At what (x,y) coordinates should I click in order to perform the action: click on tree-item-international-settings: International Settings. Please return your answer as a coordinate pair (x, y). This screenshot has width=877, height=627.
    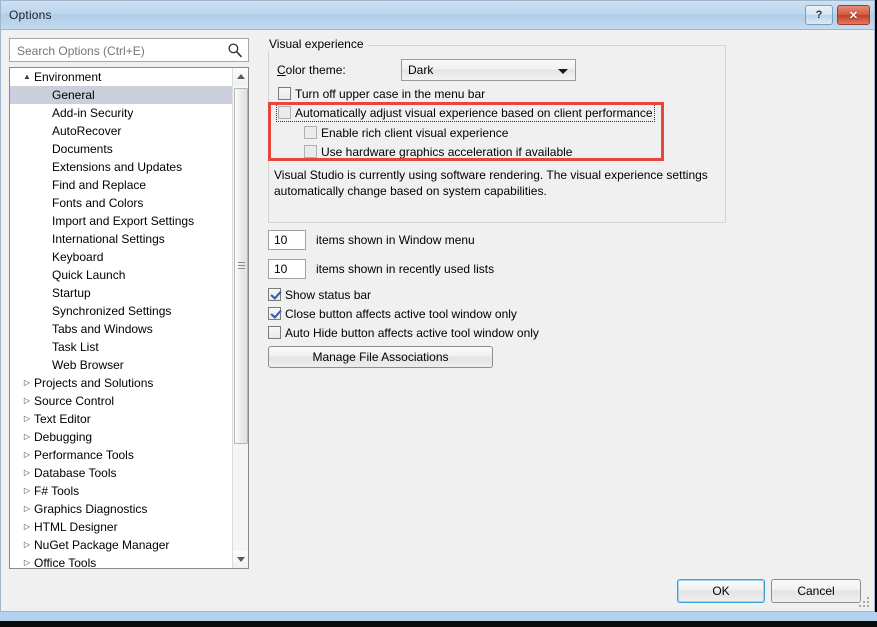
    Looking at the image, I should click on (121, 239).